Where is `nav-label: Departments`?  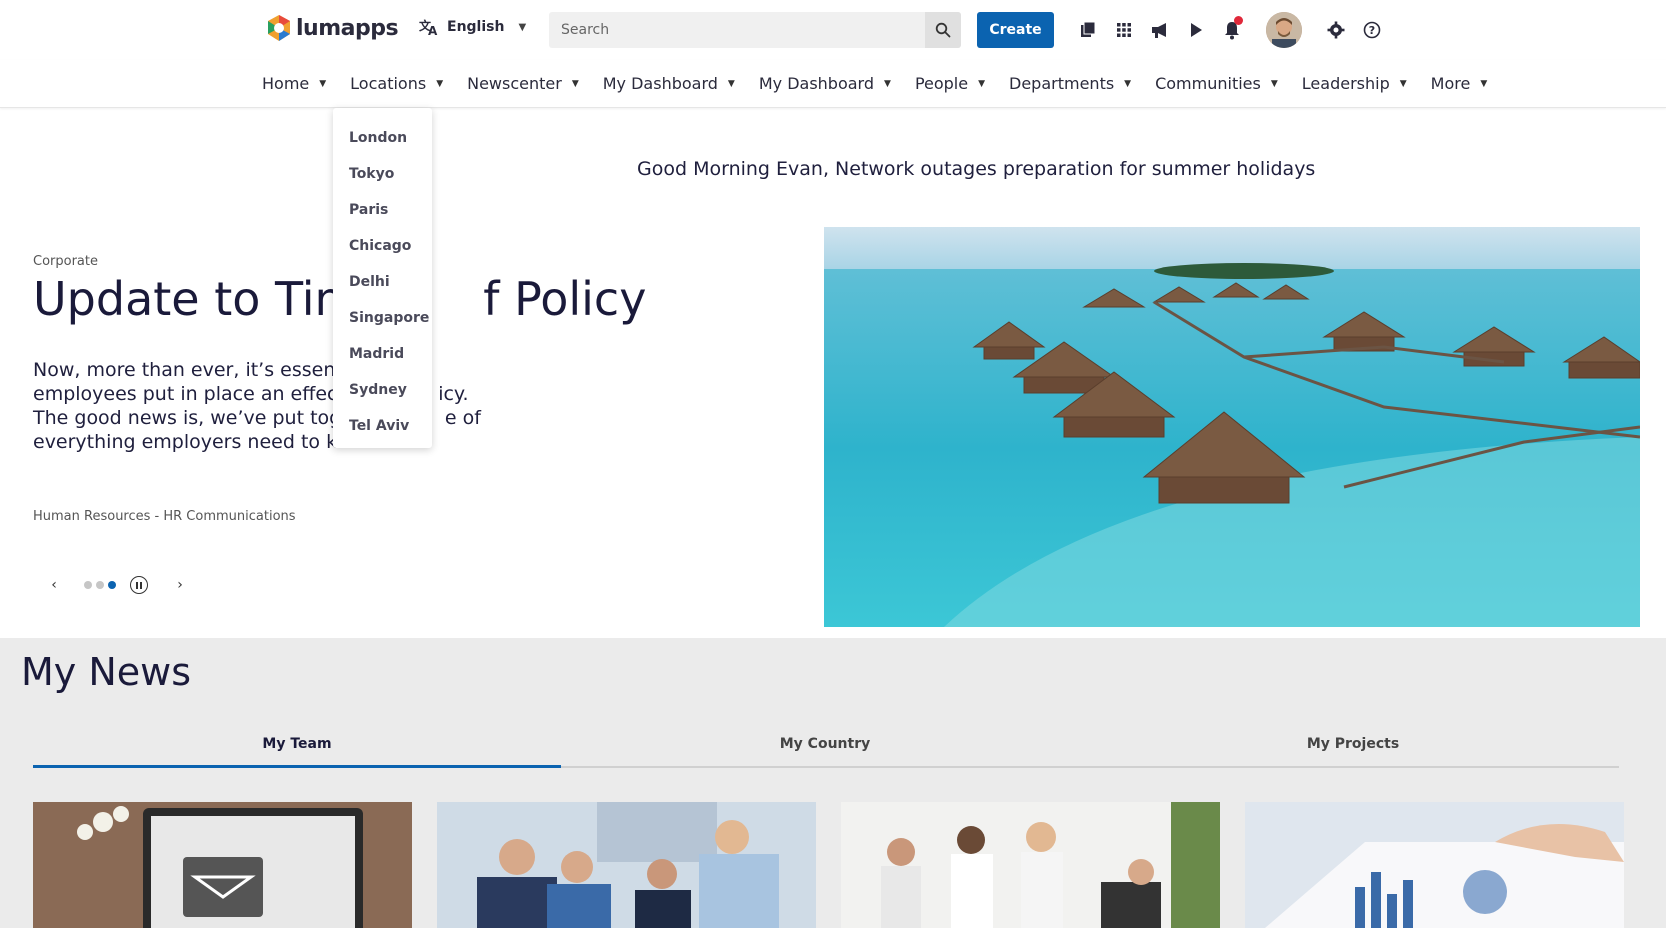
nav-label: Departments is located at coordinates (1062, 83).